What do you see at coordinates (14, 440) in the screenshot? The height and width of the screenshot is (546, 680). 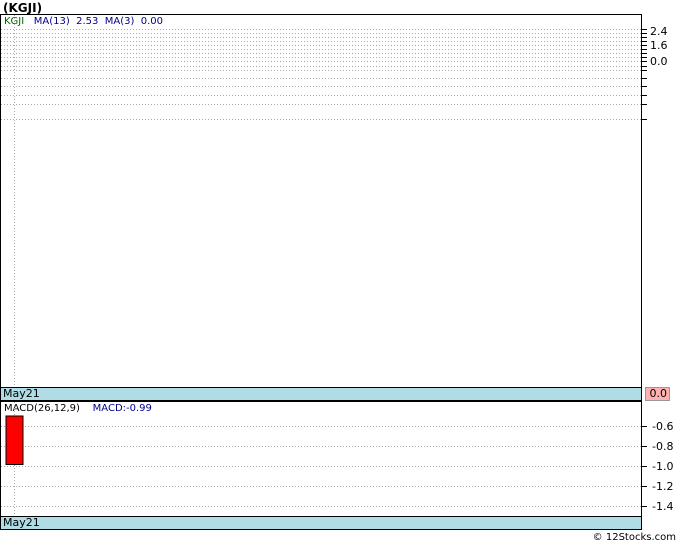 I see `macd-bar` at bounding box center [14, 440].